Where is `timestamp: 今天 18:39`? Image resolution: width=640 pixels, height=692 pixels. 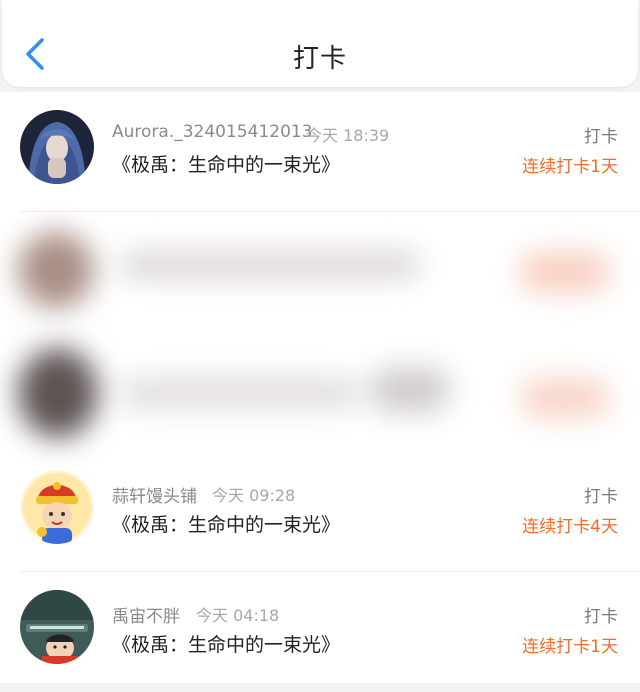
timestamp: 今天 18:39 is located at coordinates (348, 135).